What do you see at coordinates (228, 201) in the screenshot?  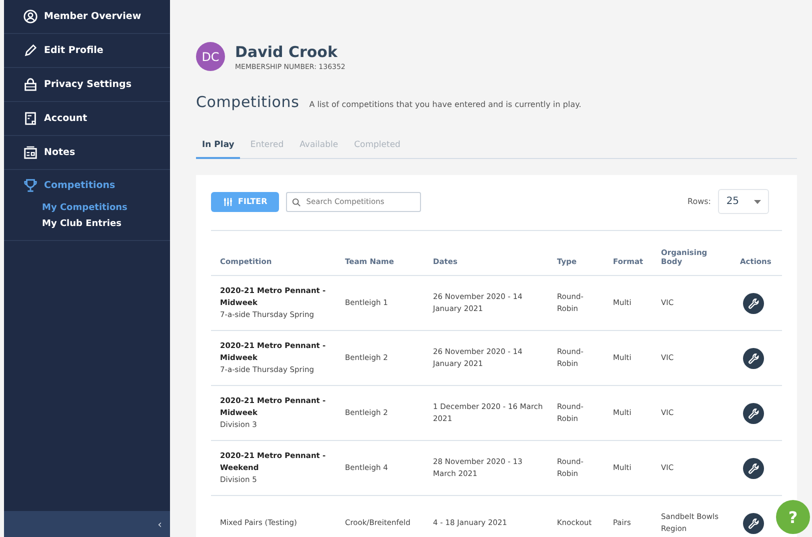 I see `sliders-icon` at bounding box center [228, 201].